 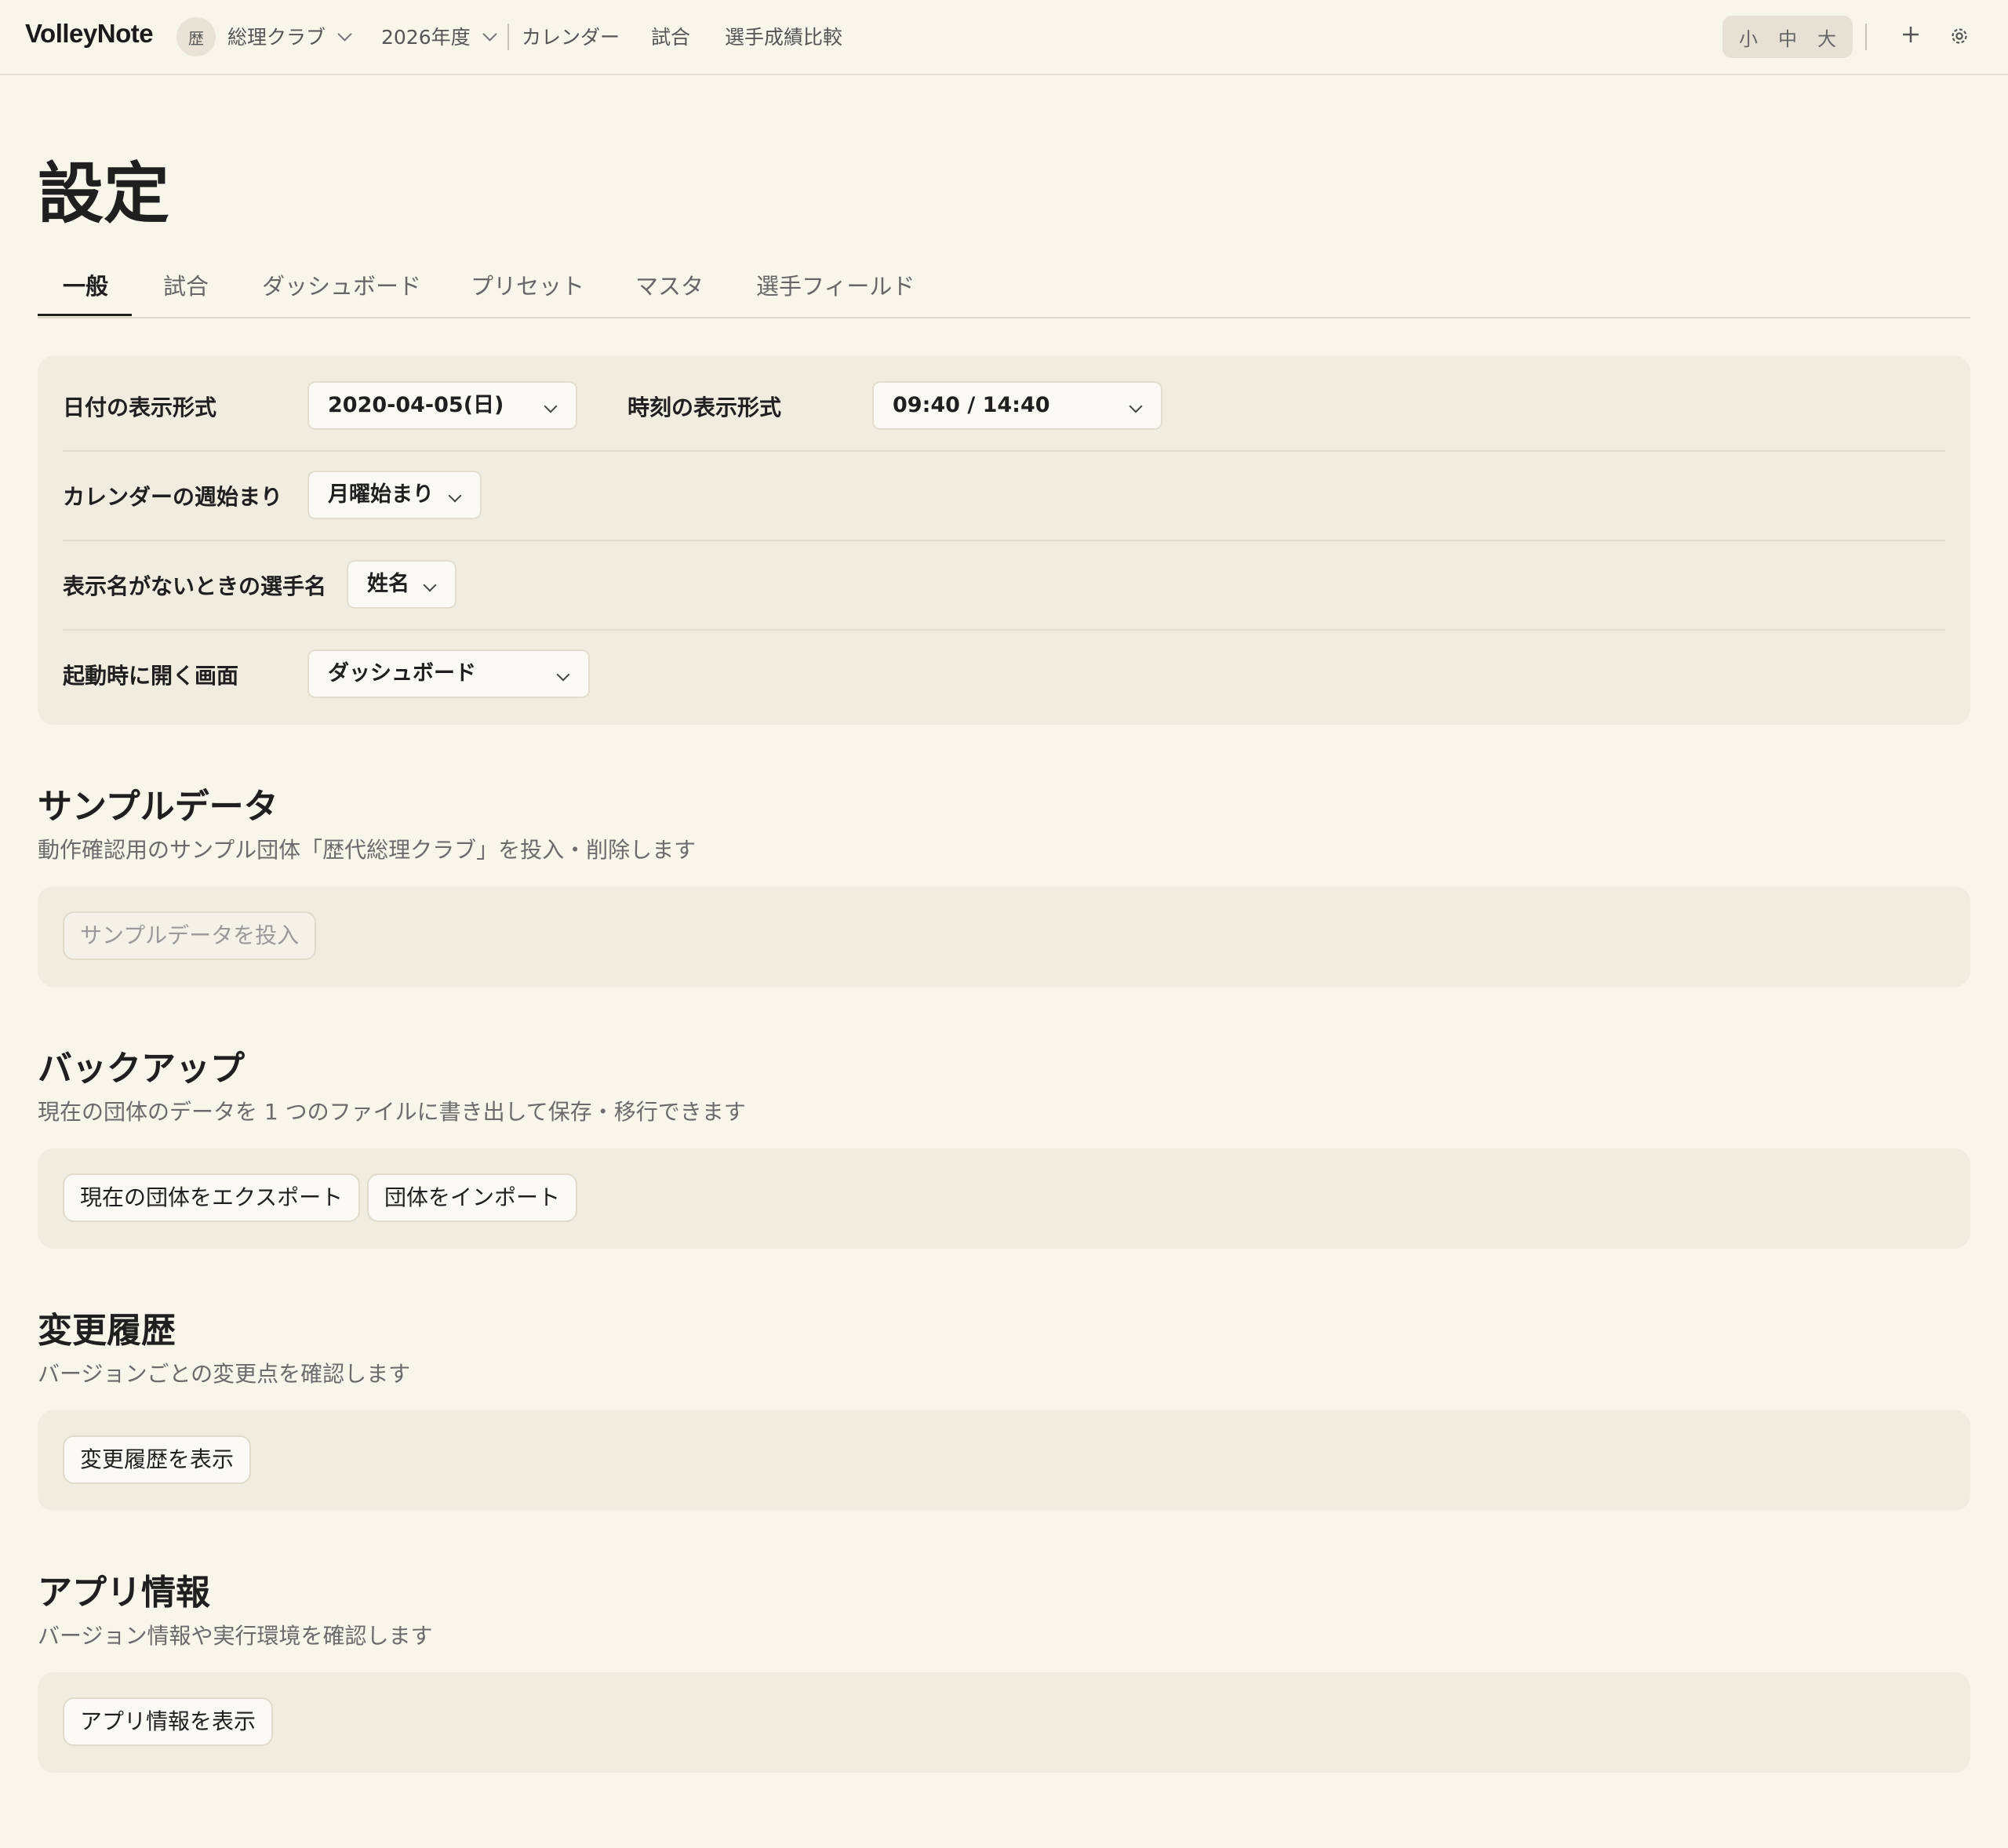 What do you see at coordinates (190, 935) in the screenshot?
I see `insert-sample-data-button: サンプルデータを投入` at bounding box center [190, 935].